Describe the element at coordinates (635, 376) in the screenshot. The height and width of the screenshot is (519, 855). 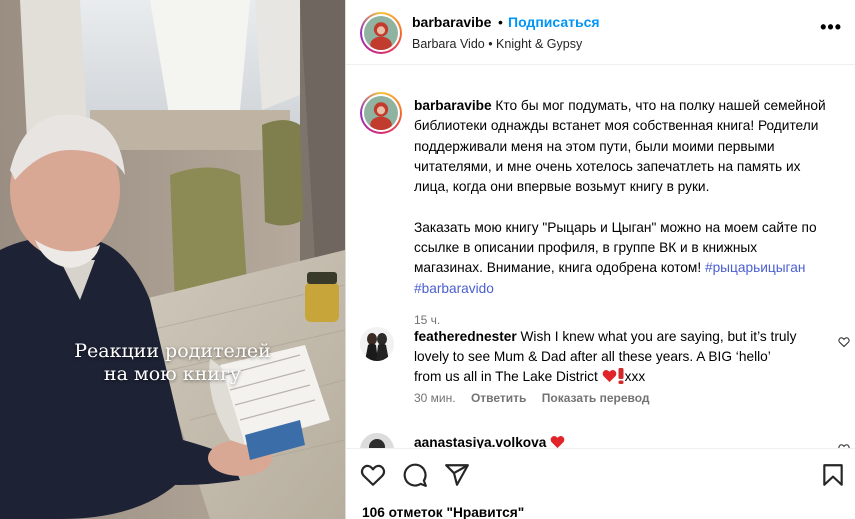
I see `comment-line-suffix: xxx` at that location.